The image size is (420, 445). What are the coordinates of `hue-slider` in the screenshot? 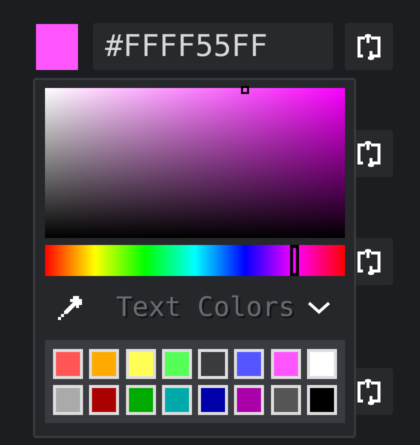 It's located at (195, 260).